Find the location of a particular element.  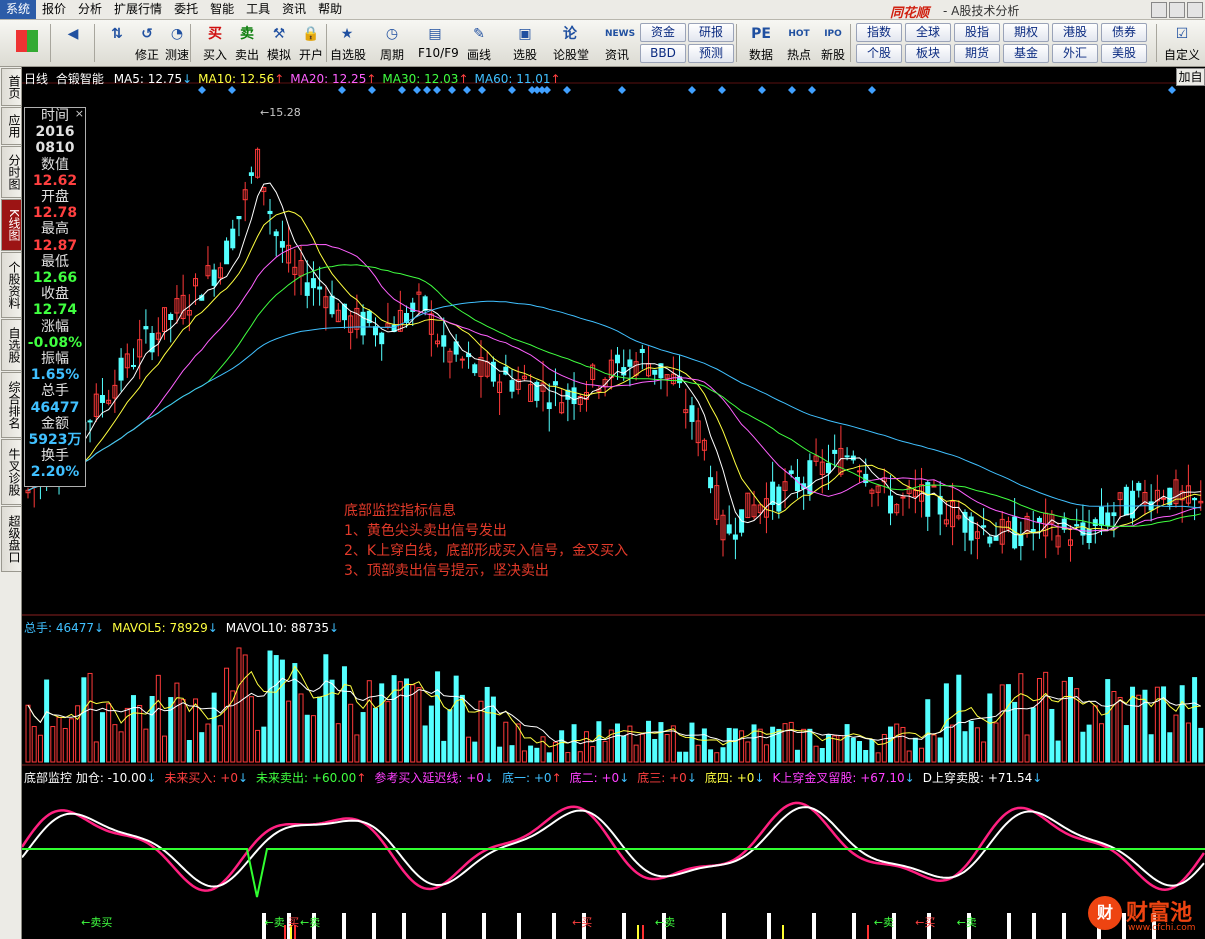

back-button: ◀ is located at coordinates (73, 43).